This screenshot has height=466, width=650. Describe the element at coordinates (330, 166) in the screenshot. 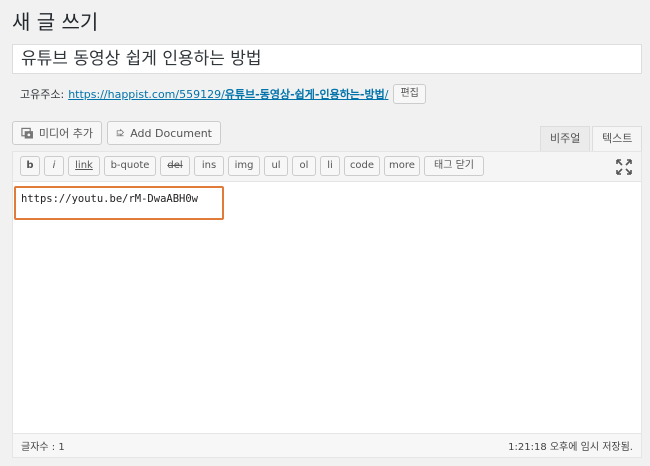

I see `qt-li-button: li` at that location.